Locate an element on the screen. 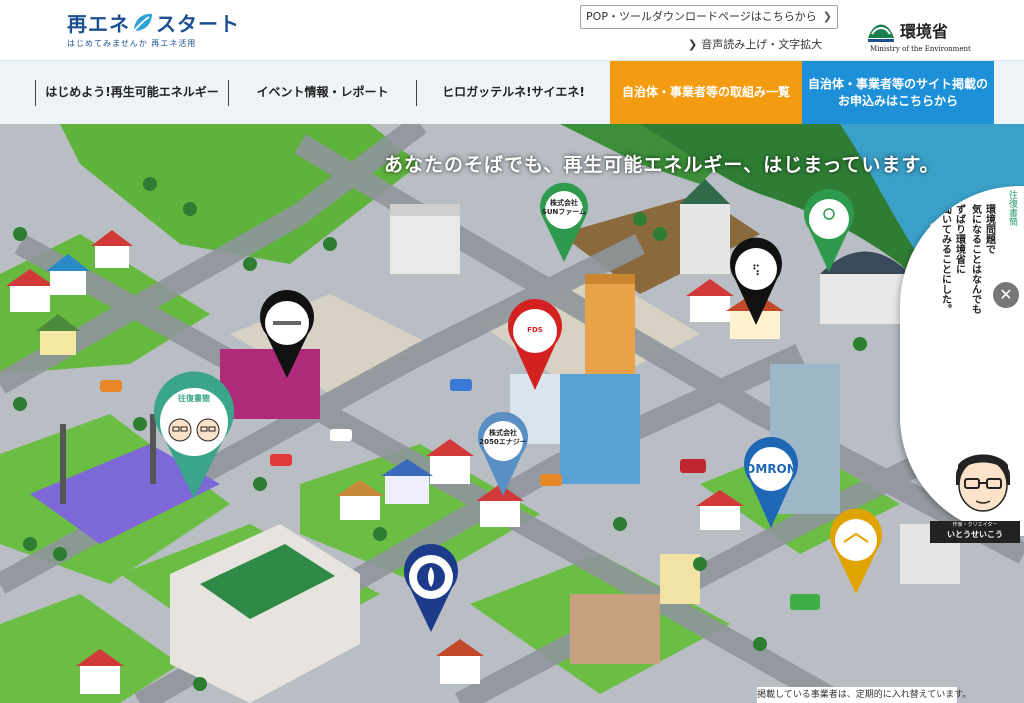  map-pin-black is located at coordinates (287, 335).